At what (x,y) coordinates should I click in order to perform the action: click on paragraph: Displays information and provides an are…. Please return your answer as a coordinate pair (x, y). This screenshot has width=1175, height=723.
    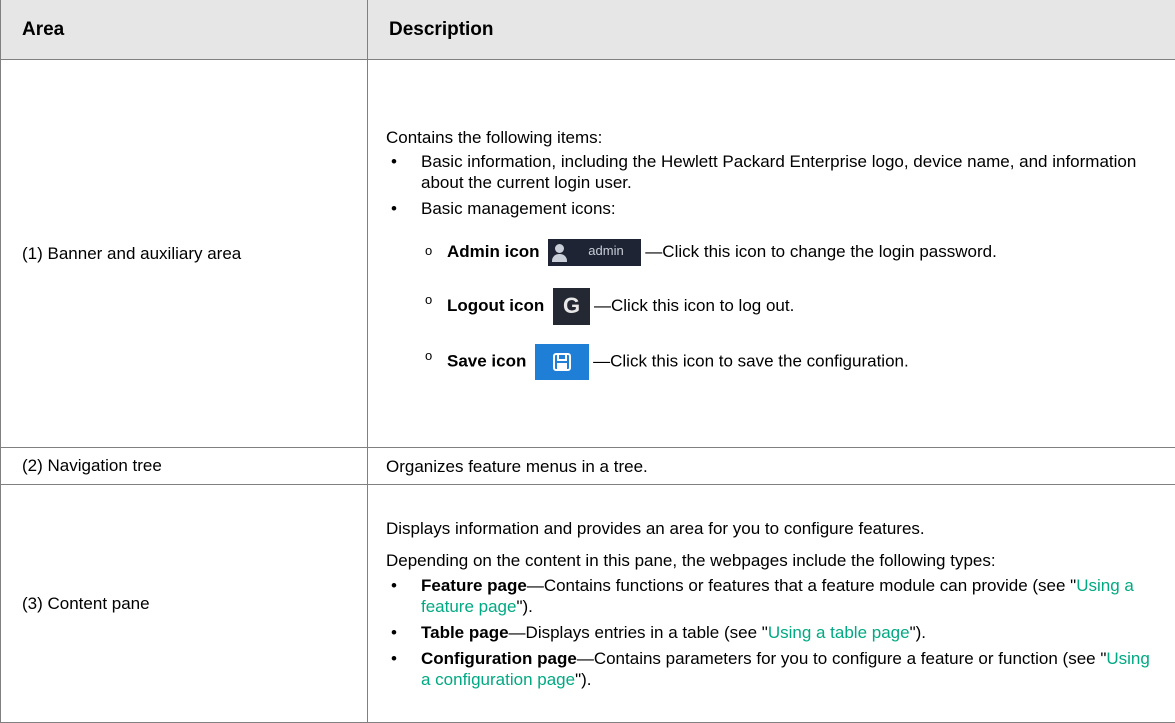
    Looking at the image, I should click on (655, 528).